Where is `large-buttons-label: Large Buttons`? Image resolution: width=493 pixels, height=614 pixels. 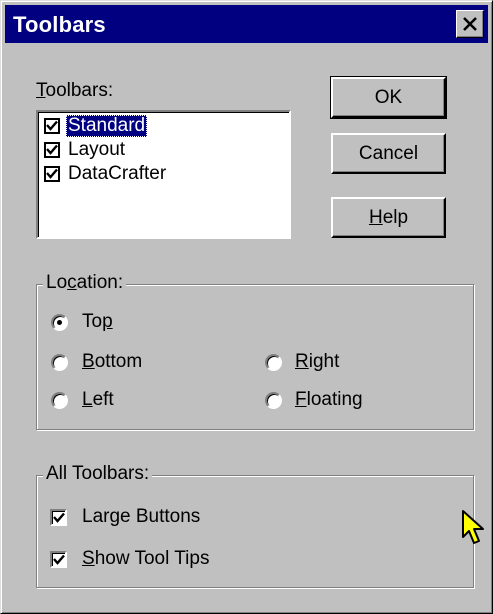 large-buttons-label: Large Buttons is located at coordinates (141, 517).